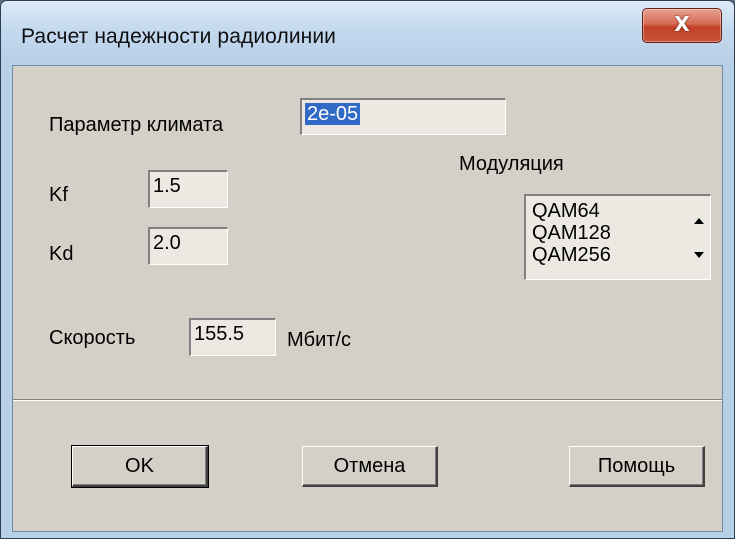 The image size is (735, 539). What do you see at coordinates (367, 400) in the screenshot?
I see `divider` at bounding box center [367, 400].